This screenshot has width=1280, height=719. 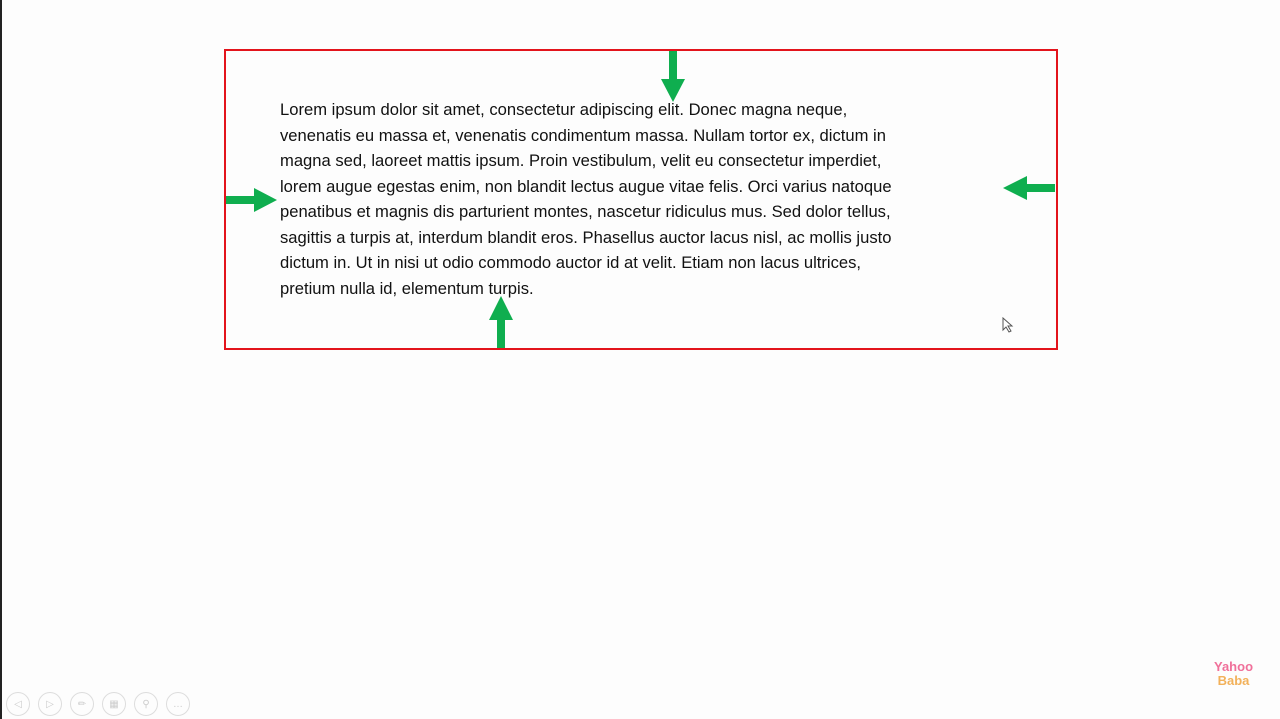 I want to click on slides-grid-icon: ▦, so click(x=114, y=704).